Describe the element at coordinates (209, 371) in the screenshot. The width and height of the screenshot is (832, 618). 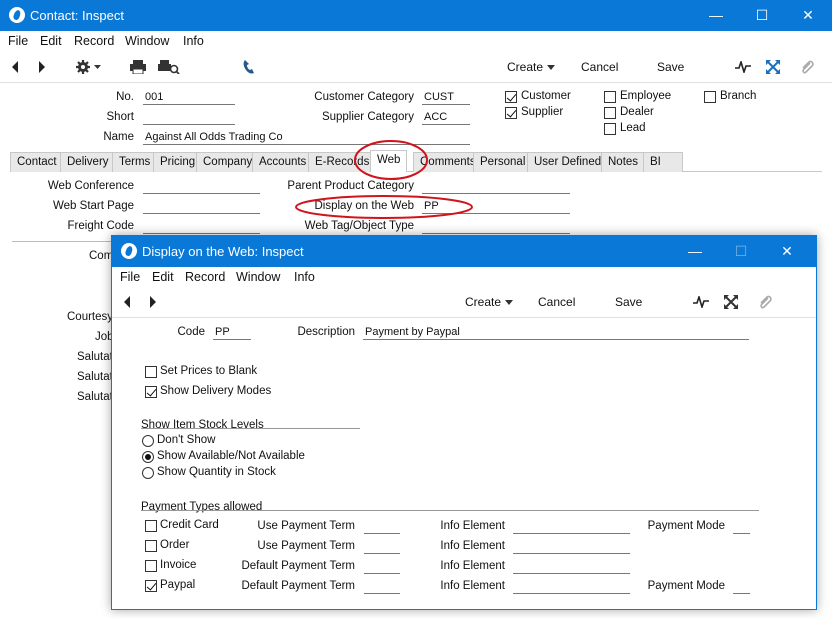
I see `set-prices-blank-label: Set Prices to Blank` at that location.